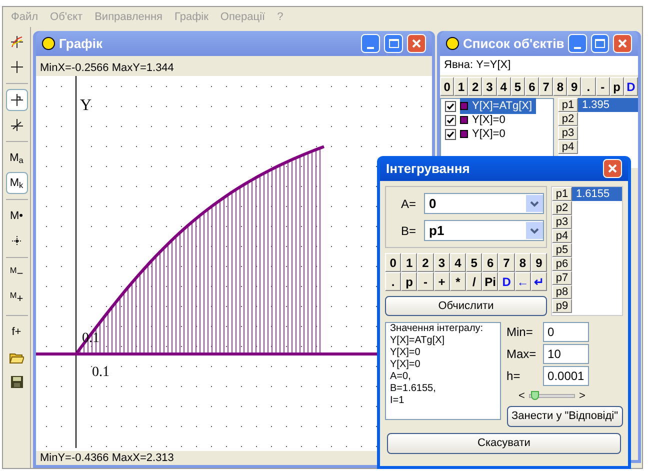 Image resolution: width=650 pixels, height=471 pixels. What do you see at coordinates (521, 396) in the screenshot?
I see `slider-left-arrow: <` at bounding box center [521, 396].